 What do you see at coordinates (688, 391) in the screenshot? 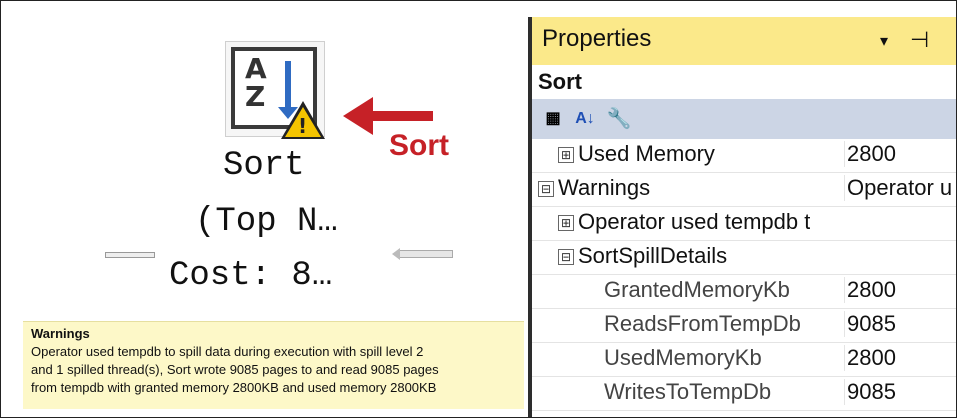
I see `property-name: WritesToTempDb` at bounding box center [688, 391].